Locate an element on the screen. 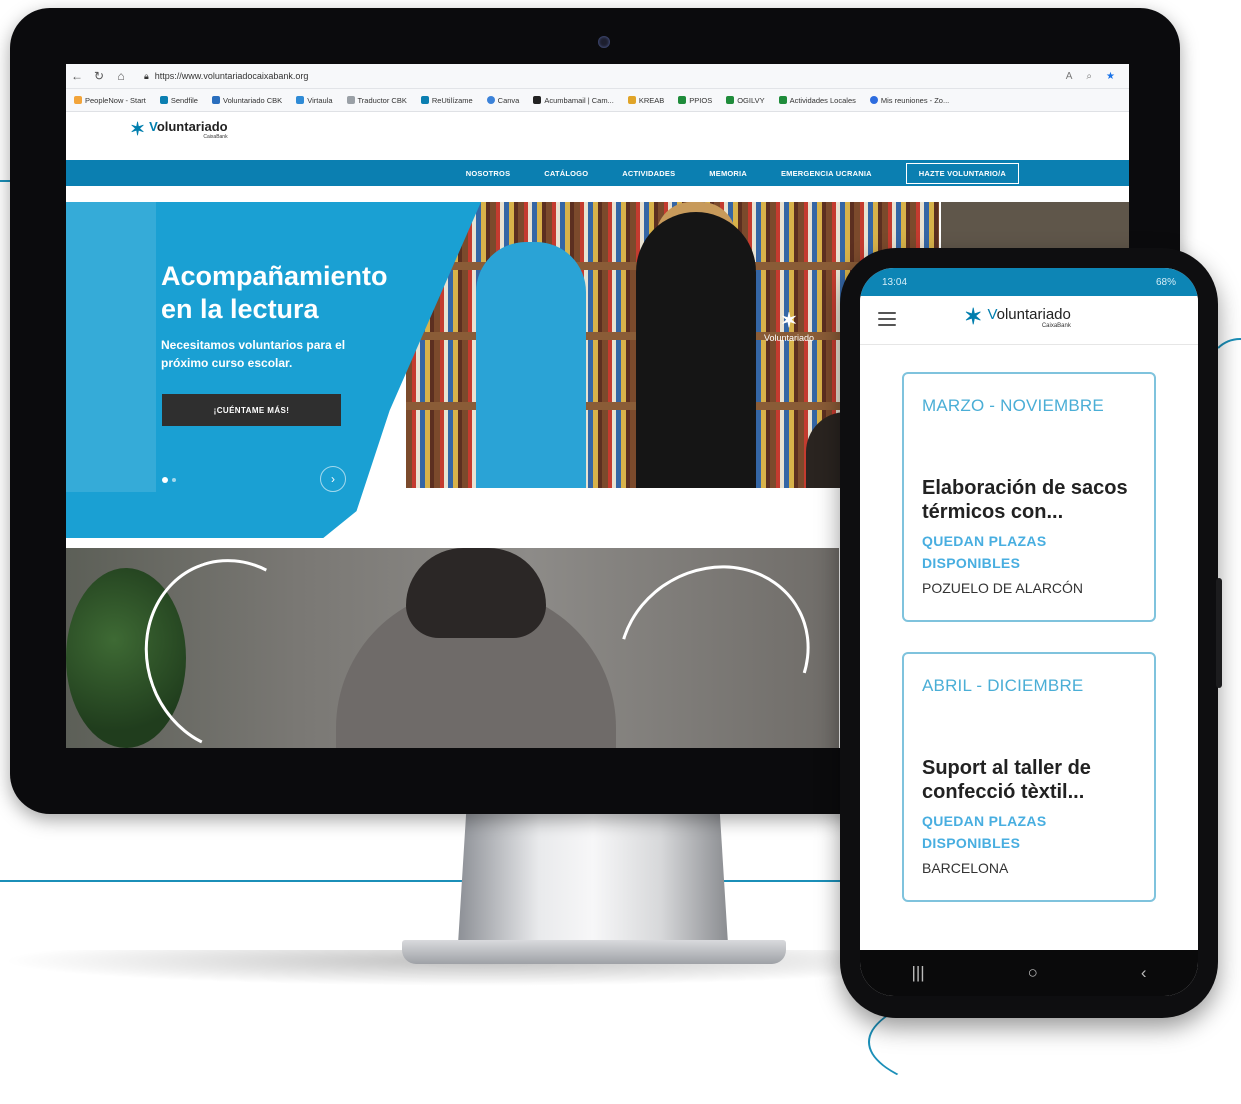 The height and width of the screenshot is (1104, 1241). carousel-dots is located at coordinates (169, 480).